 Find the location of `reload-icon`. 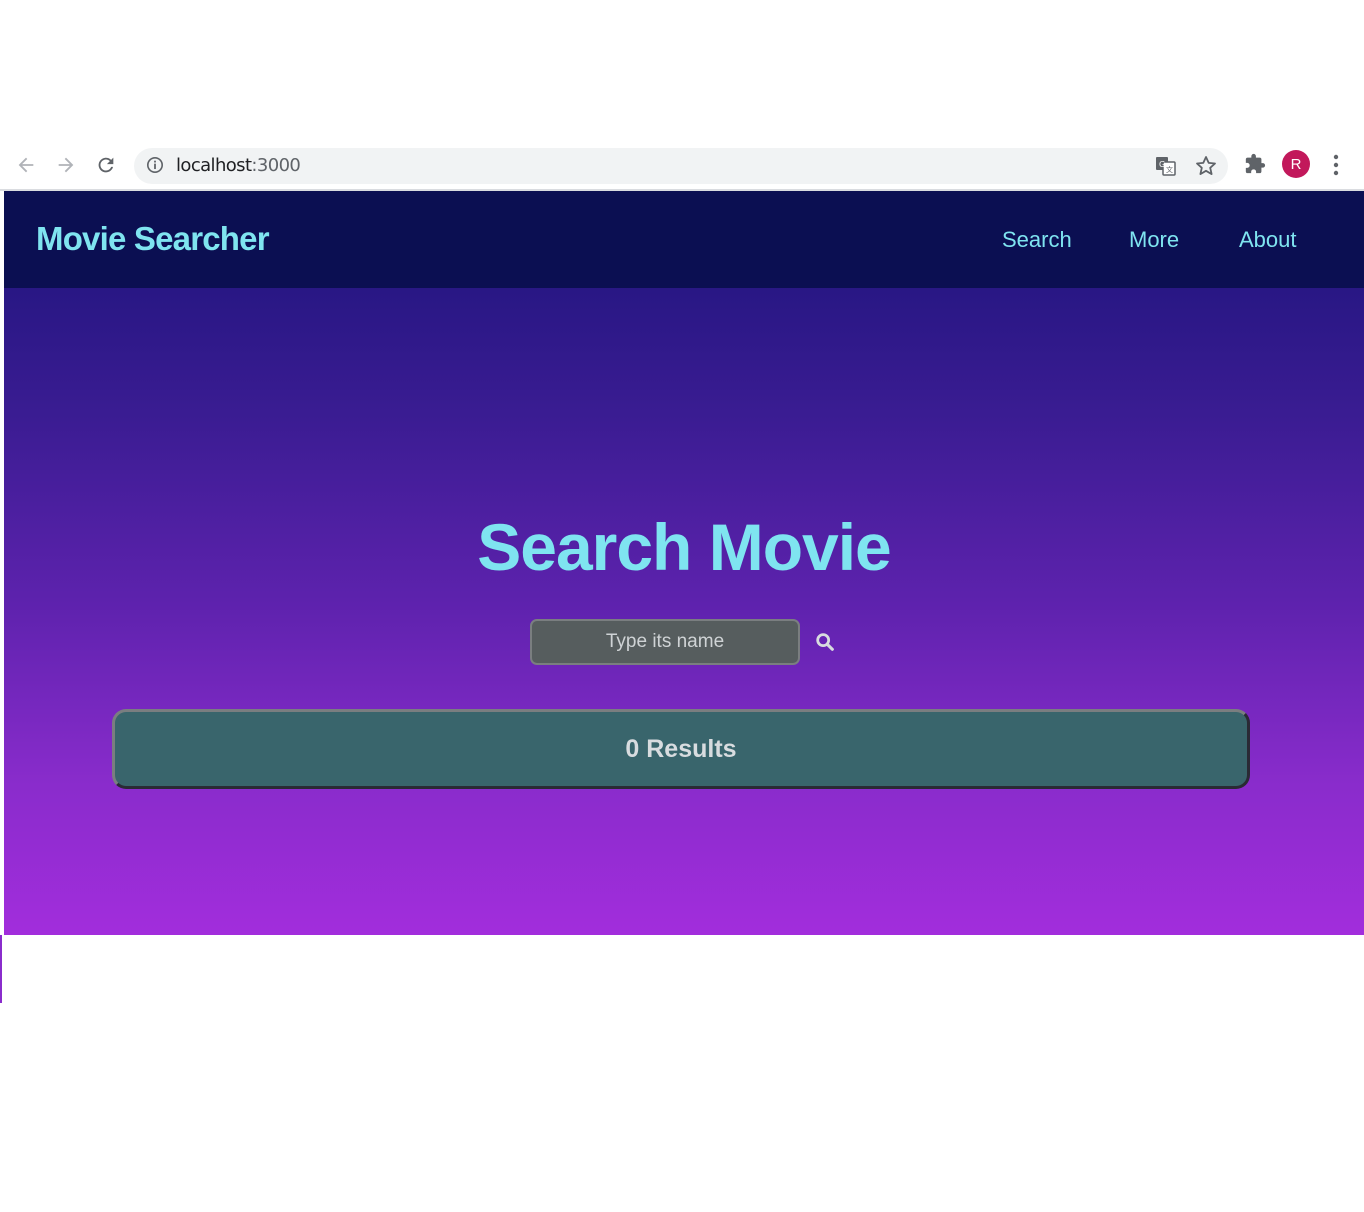

reload-icon is located at coordinates (106, 165).